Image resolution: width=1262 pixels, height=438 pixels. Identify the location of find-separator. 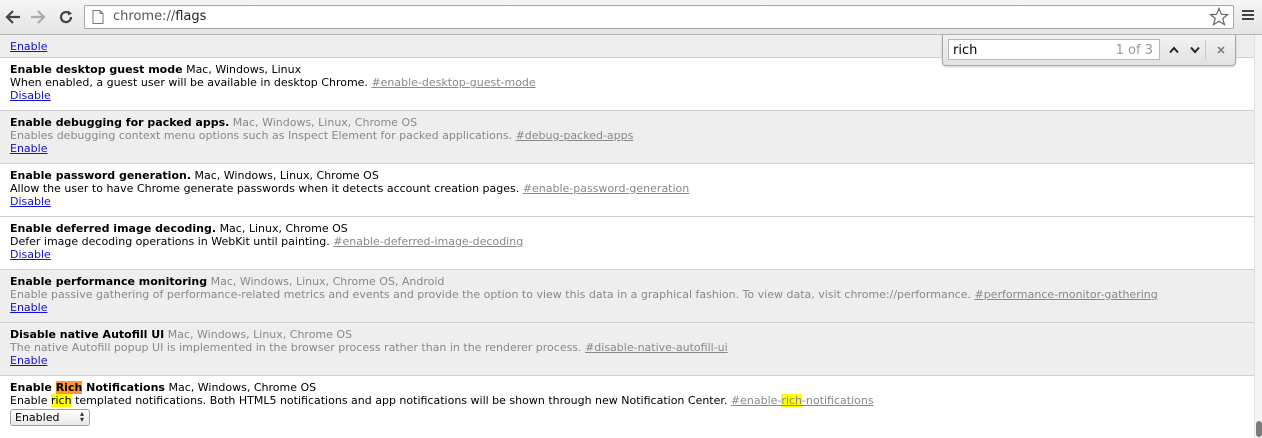
(1205, 50).